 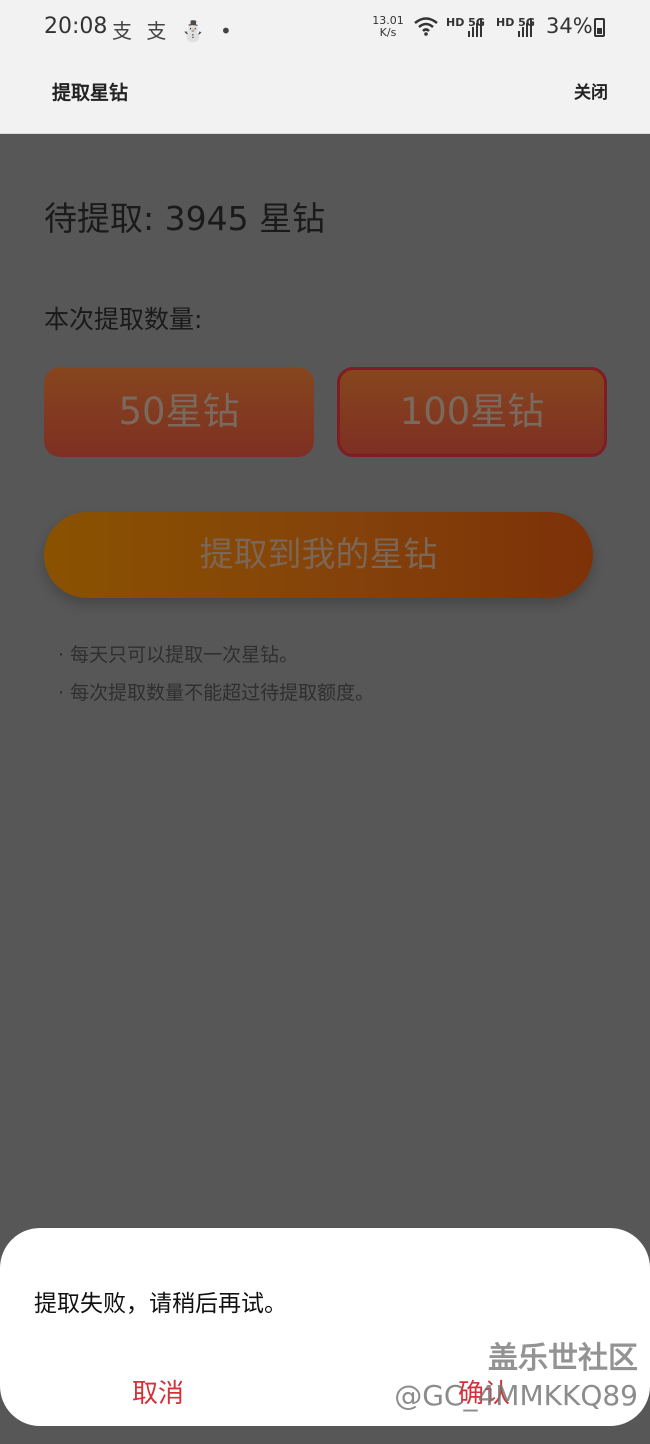 I want to click on status-time: 20:08, so click(x=76, y=26).